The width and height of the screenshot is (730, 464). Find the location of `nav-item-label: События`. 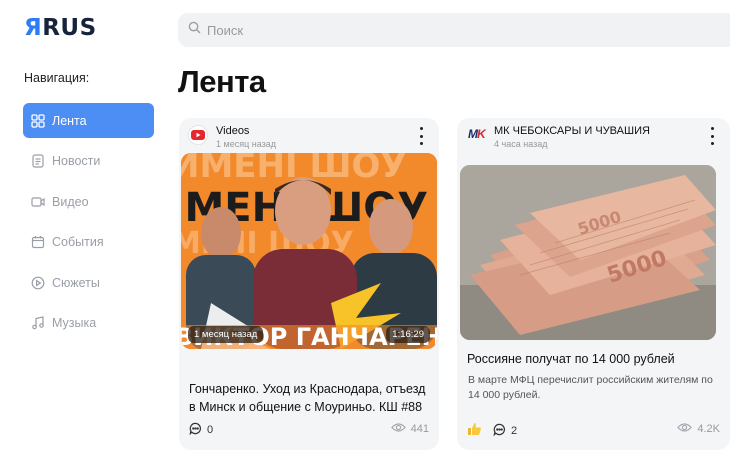

nav-item-label: События is located at coordinates (78, 242).